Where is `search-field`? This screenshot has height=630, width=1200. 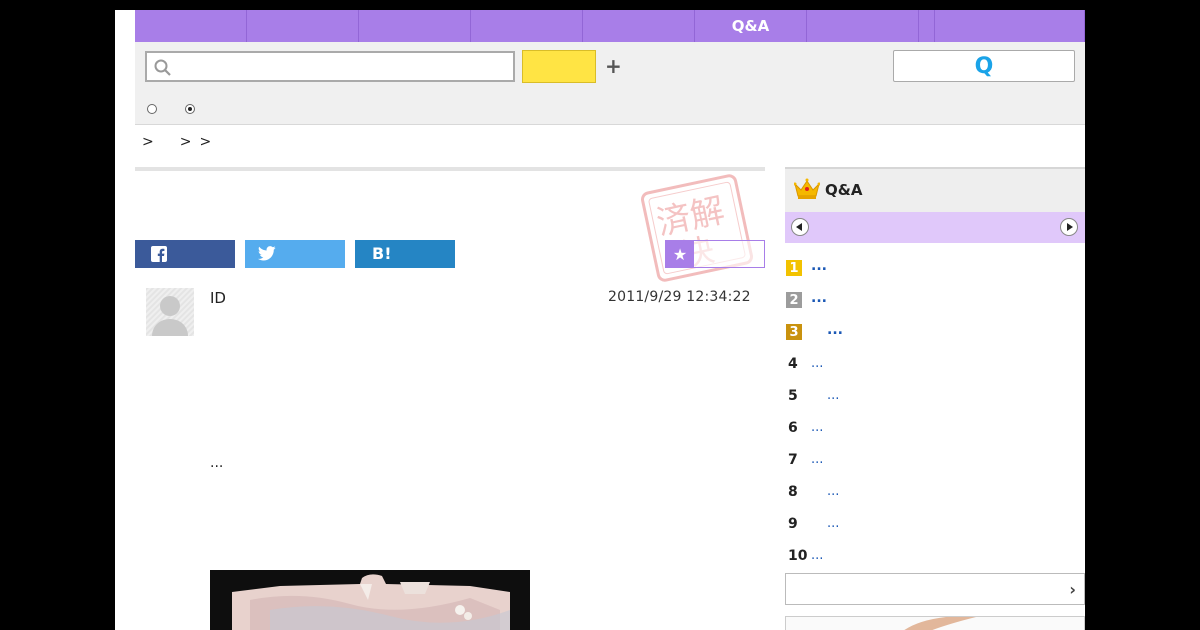
search-field is located at coordinates (330, 66).